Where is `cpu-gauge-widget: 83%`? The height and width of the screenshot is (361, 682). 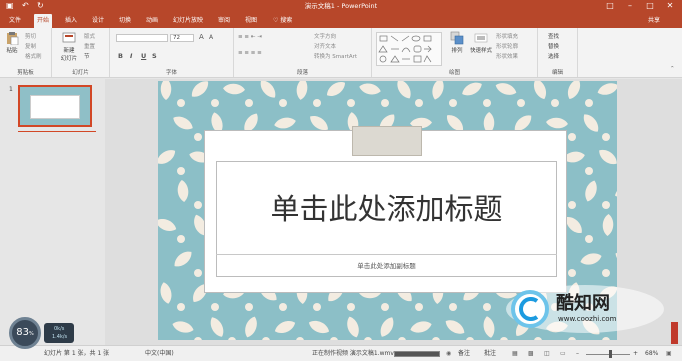 cpu-gauge-widget: 83% is located at coordinates (25, 333).